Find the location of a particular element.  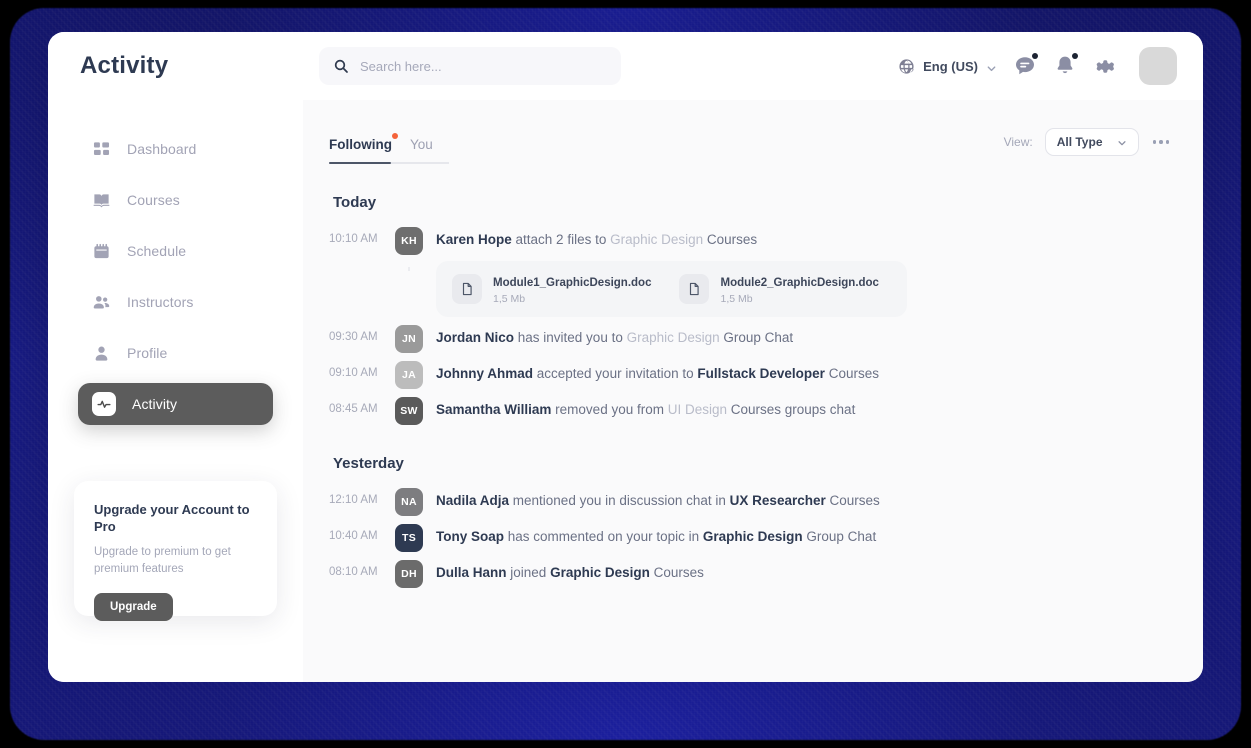

sidebar-item-instructors: Instructors is located at coordinates (175, 302).